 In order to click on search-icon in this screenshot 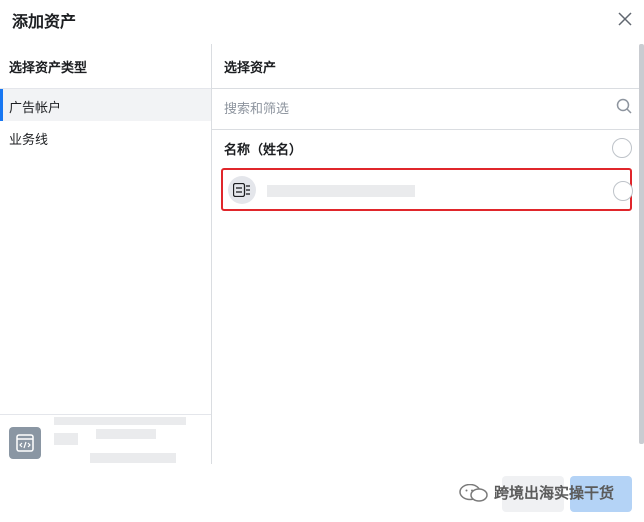, I will do `click(624, 108)`.